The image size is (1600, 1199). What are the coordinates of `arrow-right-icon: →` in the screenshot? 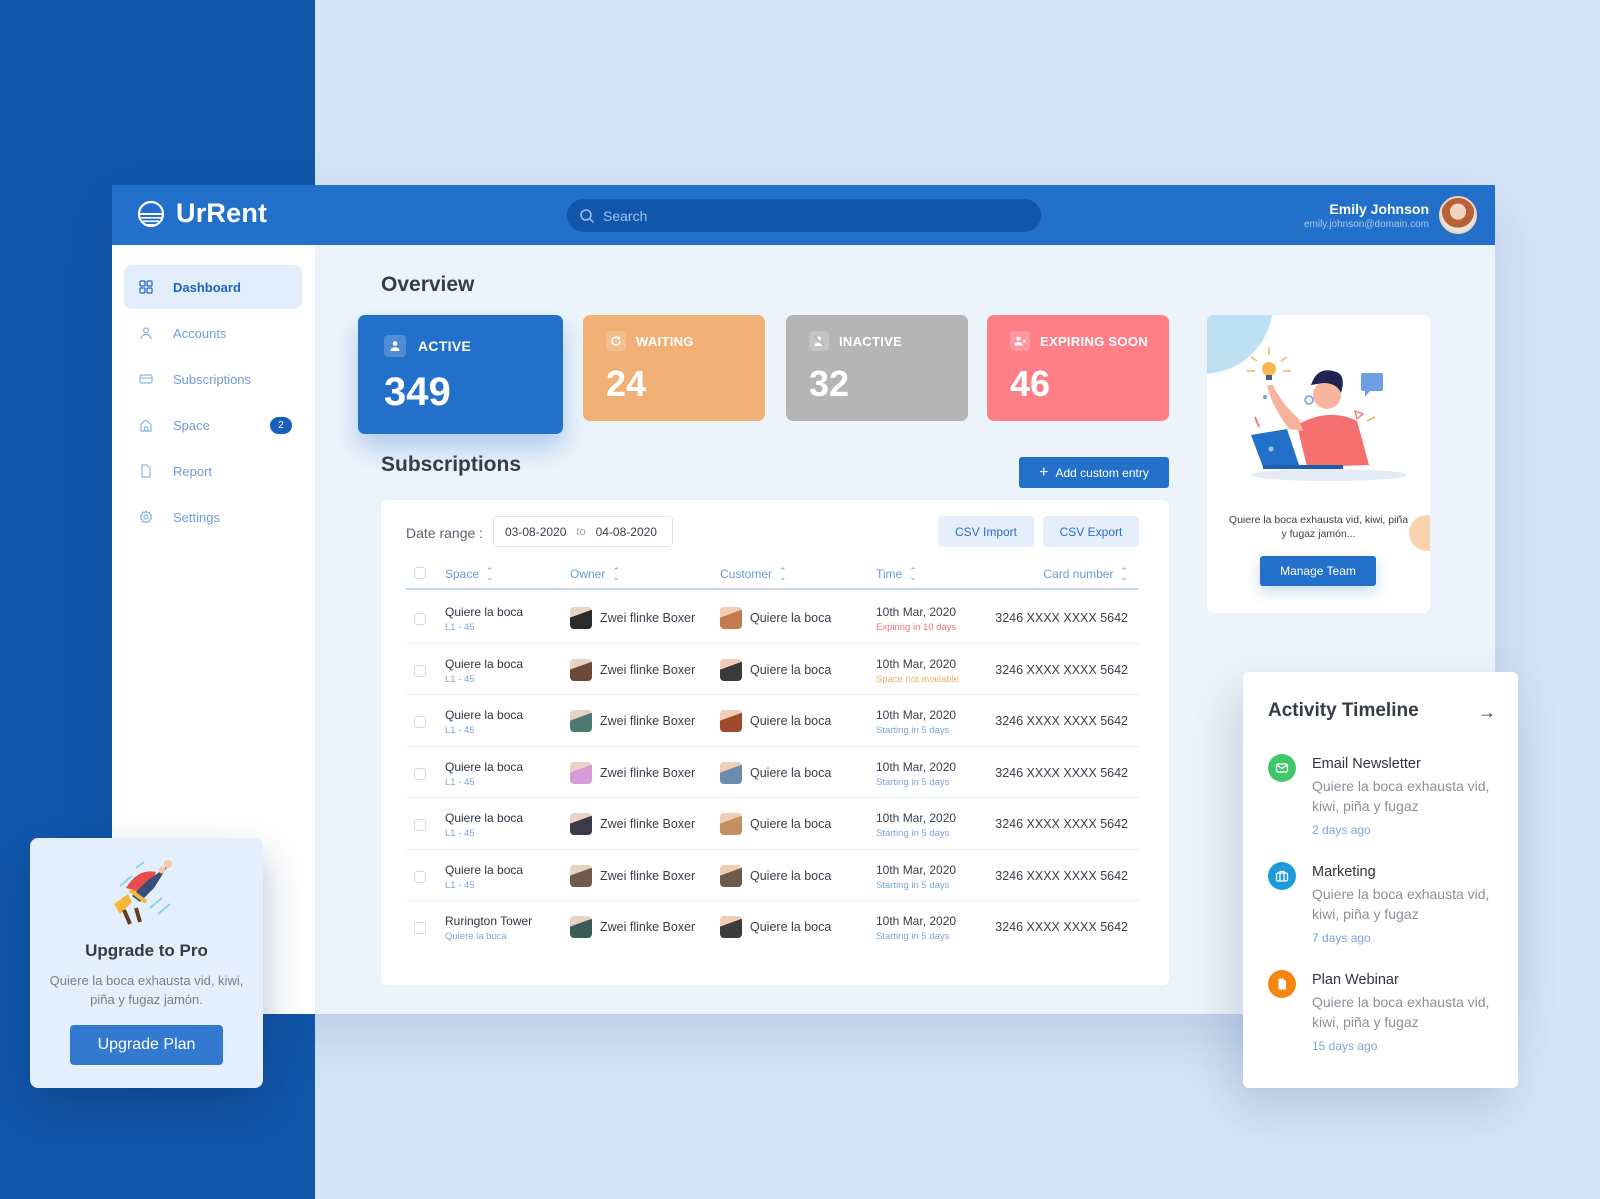 It's located at (1487, 712).